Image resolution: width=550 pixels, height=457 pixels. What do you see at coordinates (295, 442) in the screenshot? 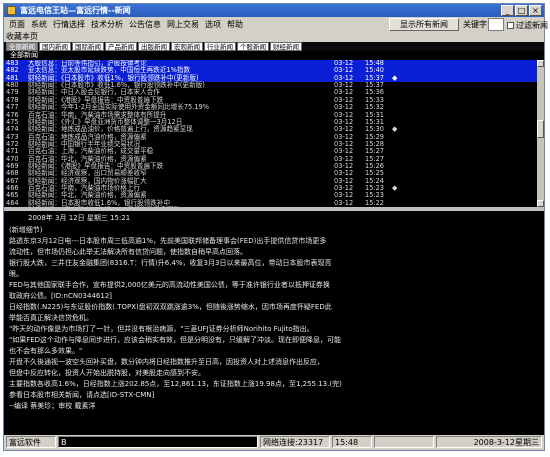
I see `status-connection: 网络连接:23317` at bounding box center [295, 442].